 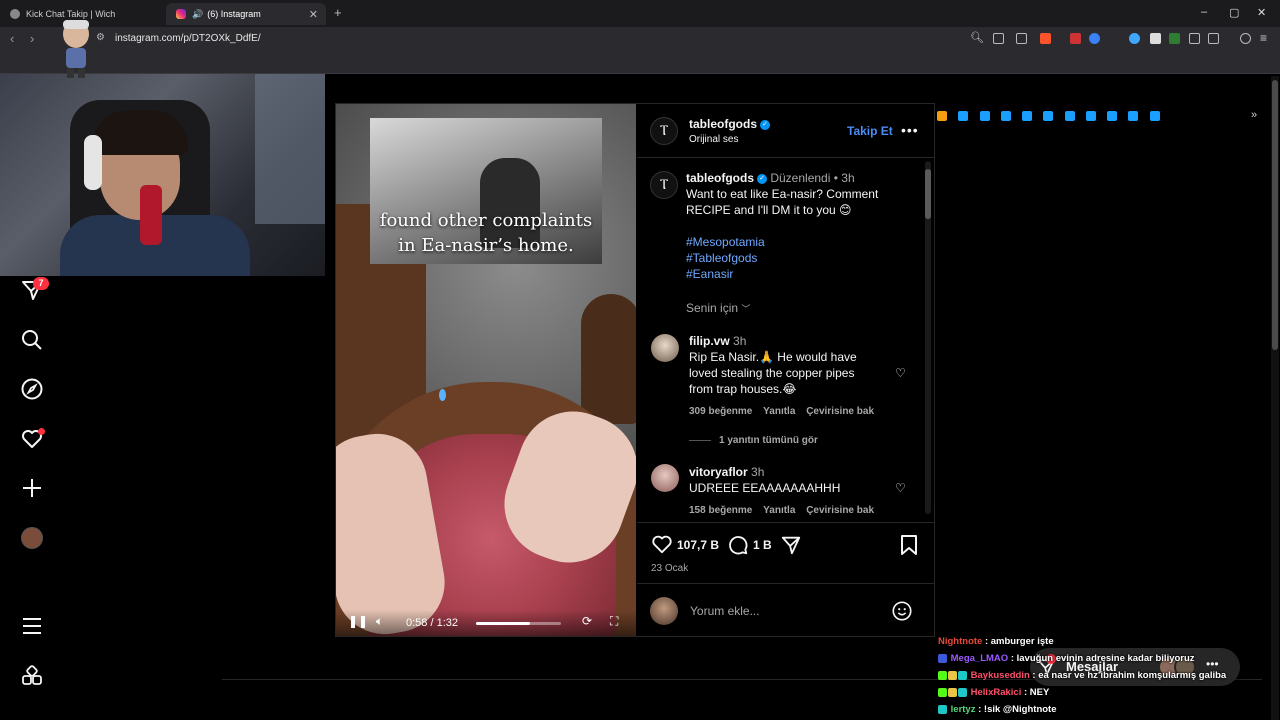 I want to click on threads-apps-icon, so click(x=32, y=676).